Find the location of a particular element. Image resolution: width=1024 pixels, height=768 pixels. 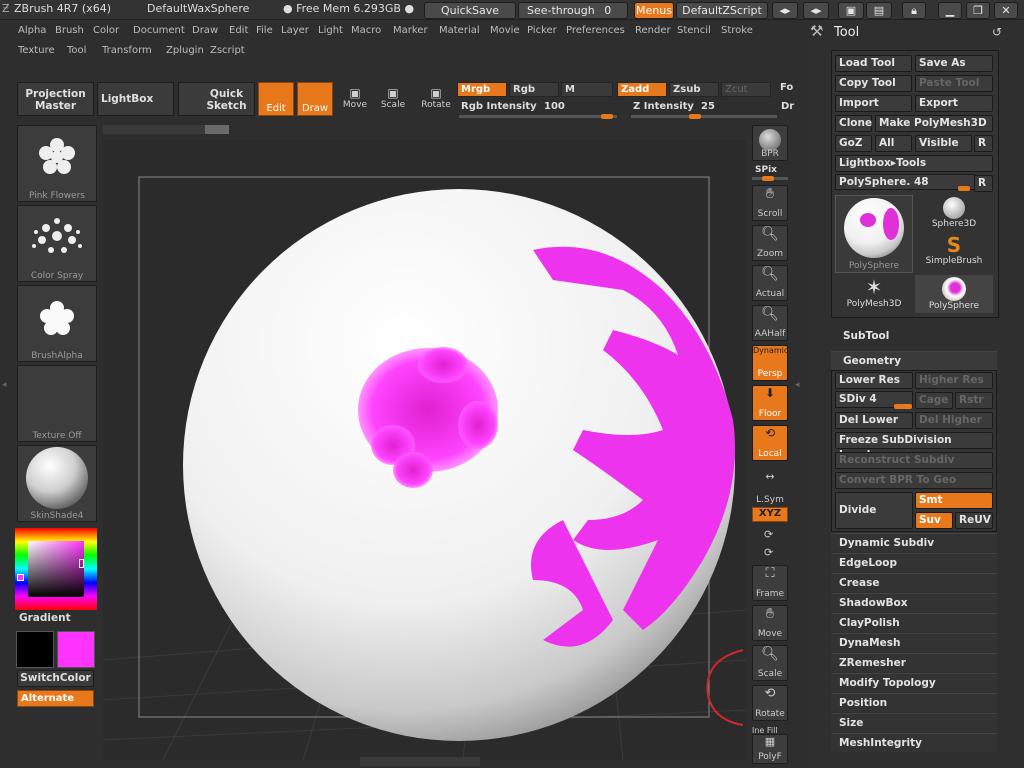

texture-thumbnail: Texture Off is located at coordinates (57, 403).